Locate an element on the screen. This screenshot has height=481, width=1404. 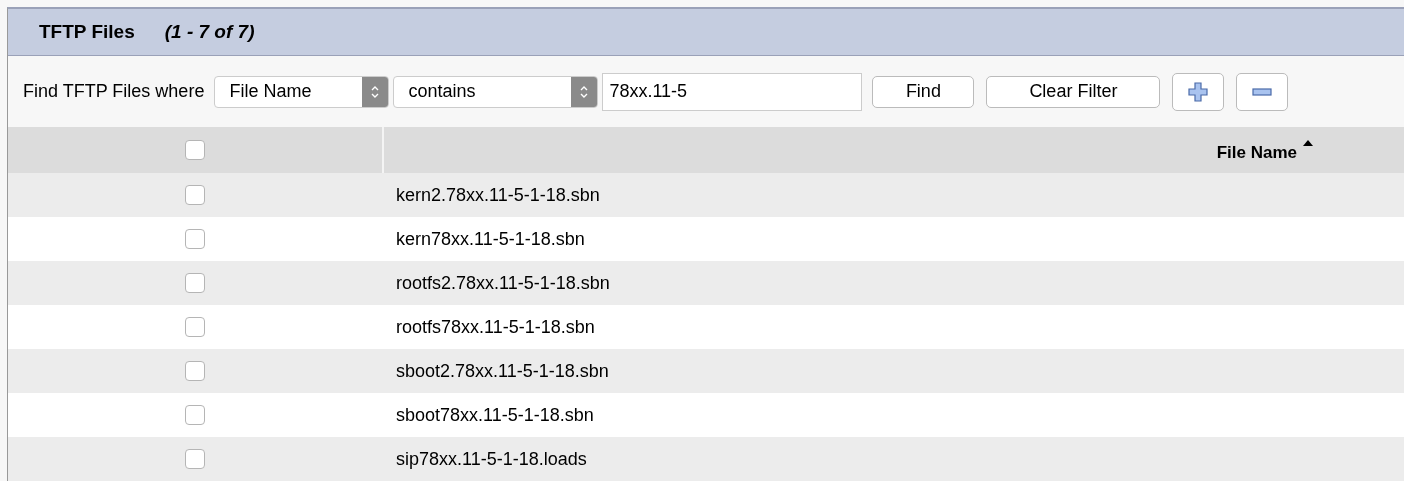
table-cell: kern2.78xx.11-5-1-18.sbn is located at coordinates (498, 195).